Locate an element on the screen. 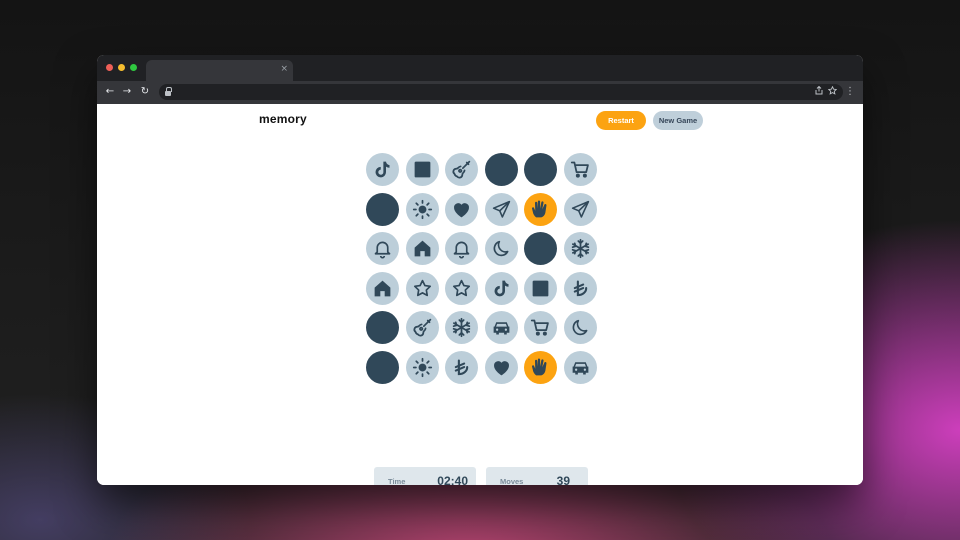 This screenshot has height=540, width=960. moves-label: Moves is located at coordinates (512, 481).